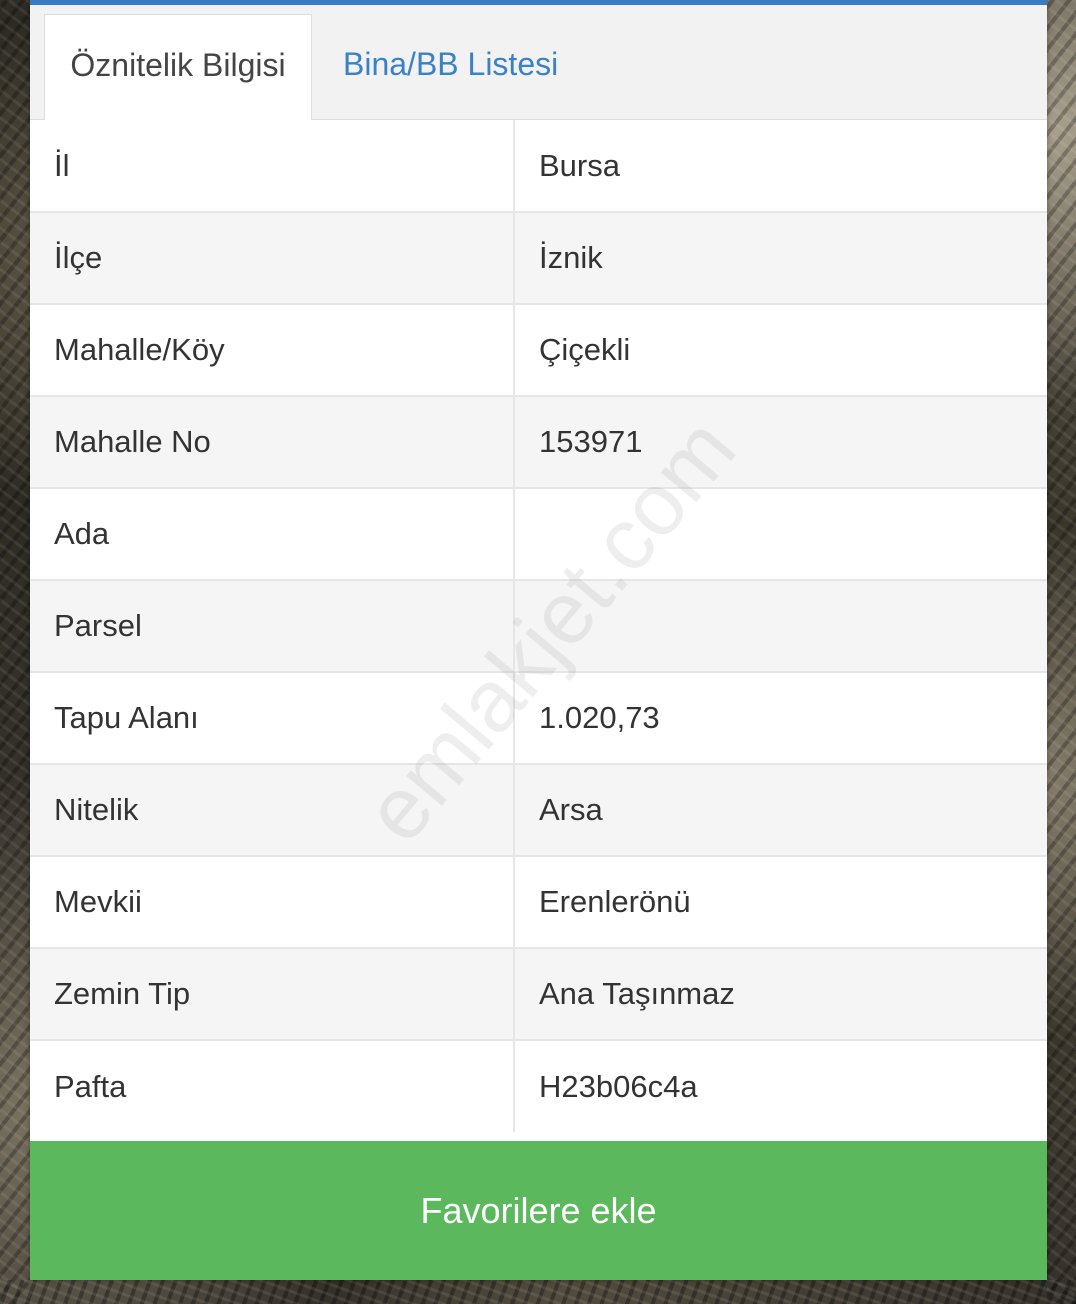 The height and width of the screenshot is (1304, 1076). I want to click on table-row: Parsel, so click(538, 626).